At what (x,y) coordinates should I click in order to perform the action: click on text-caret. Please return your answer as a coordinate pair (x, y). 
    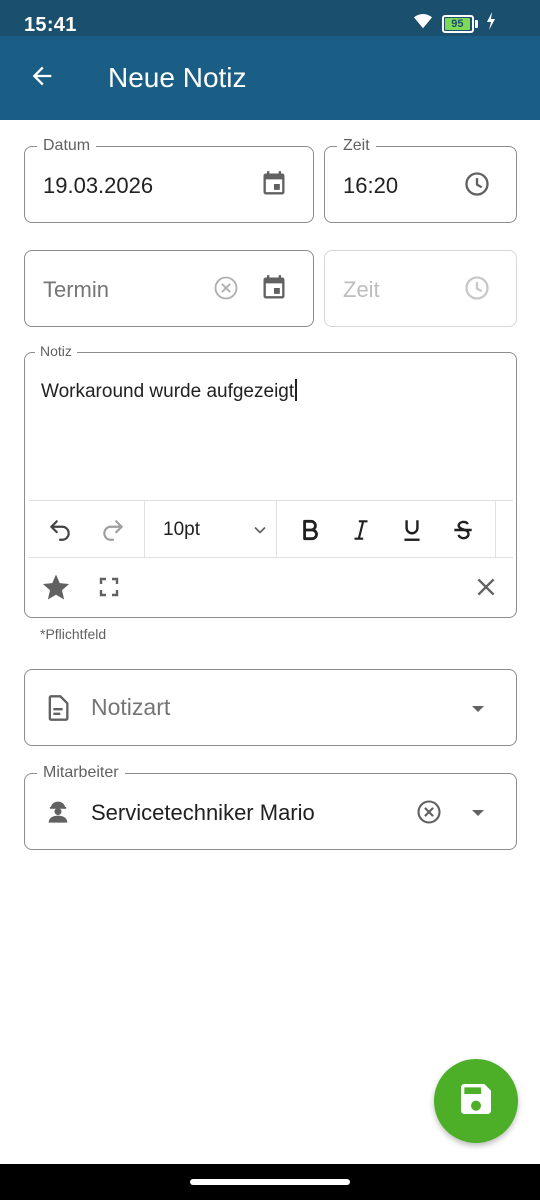
    Looking at the image, I should click on (296, 390).